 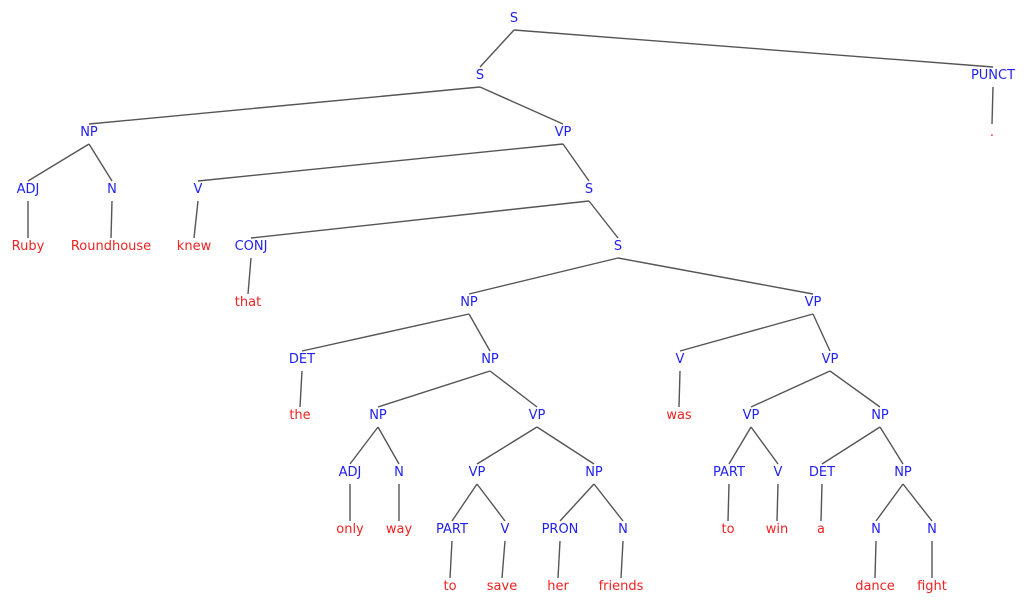 What do you see at coordinates (111, 246) in the screenshot?
I see `terminal-word-roundhouse: Roundhouse` at bounding box center [111, 246].